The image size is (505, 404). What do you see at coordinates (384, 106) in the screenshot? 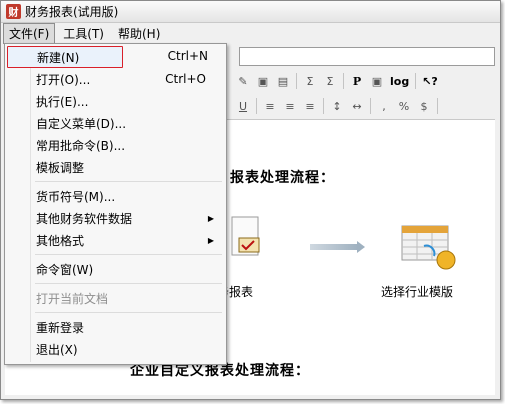
I see `comma-style-icon: ,` at bounding box center [384, 106].